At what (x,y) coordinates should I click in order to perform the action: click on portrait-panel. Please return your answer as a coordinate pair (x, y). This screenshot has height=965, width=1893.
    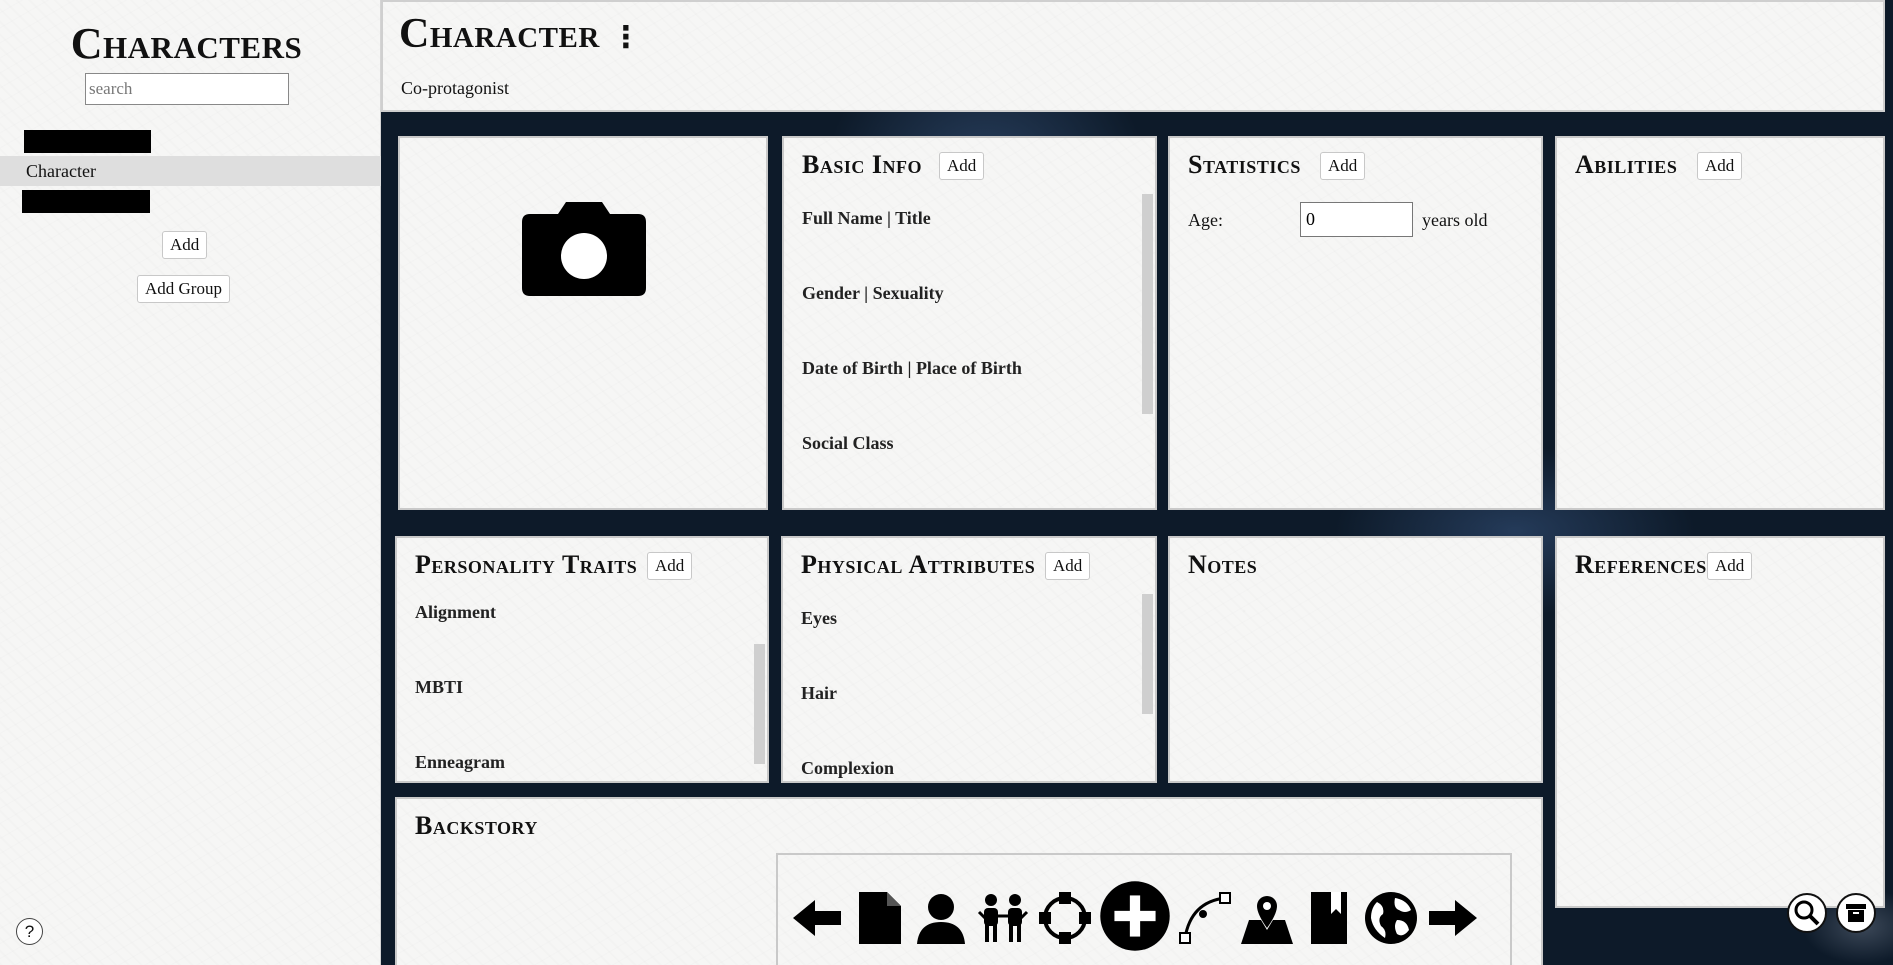
    Looking at the image, I should click on (583, 323).